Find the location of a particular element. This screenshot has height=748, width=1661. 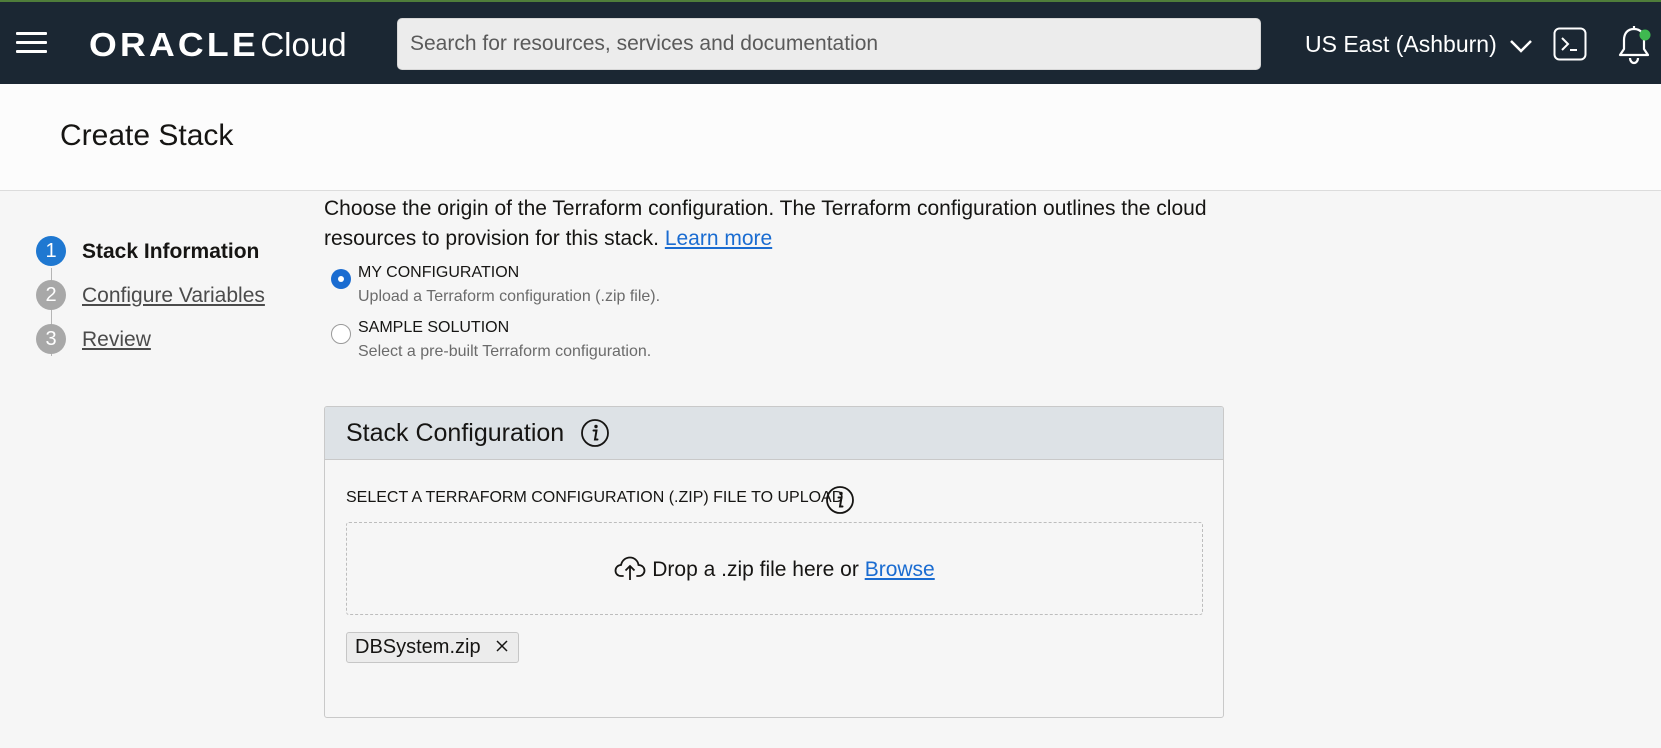

page-title: Create Stack is located at coordinates (147, 135).